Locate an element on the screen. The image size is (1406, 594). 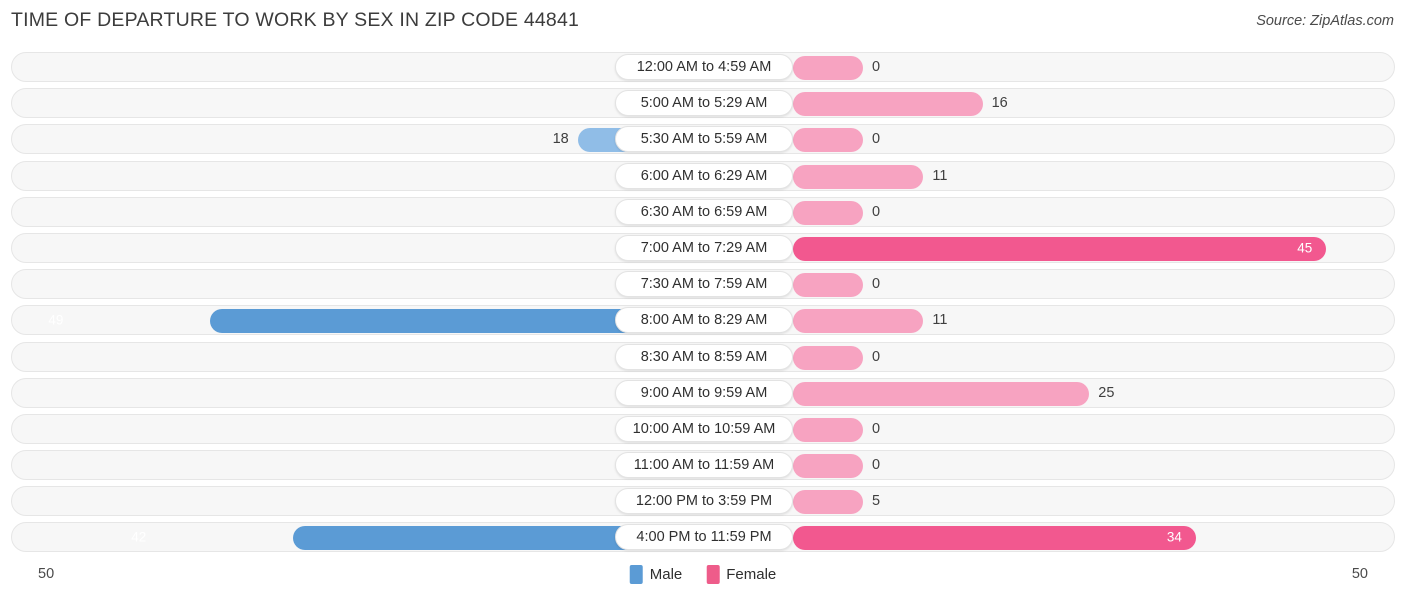
legend-swatch-female-icon is located at coordinates (713, 574).